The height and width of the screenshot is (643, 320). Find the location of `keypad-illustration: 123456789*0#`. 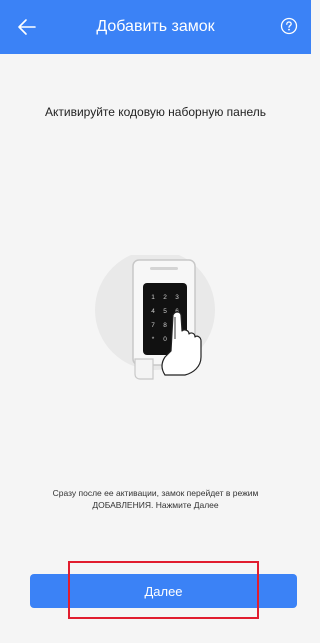

keypad-illustration: 123456789*0# is located at coordinates (155, 317).